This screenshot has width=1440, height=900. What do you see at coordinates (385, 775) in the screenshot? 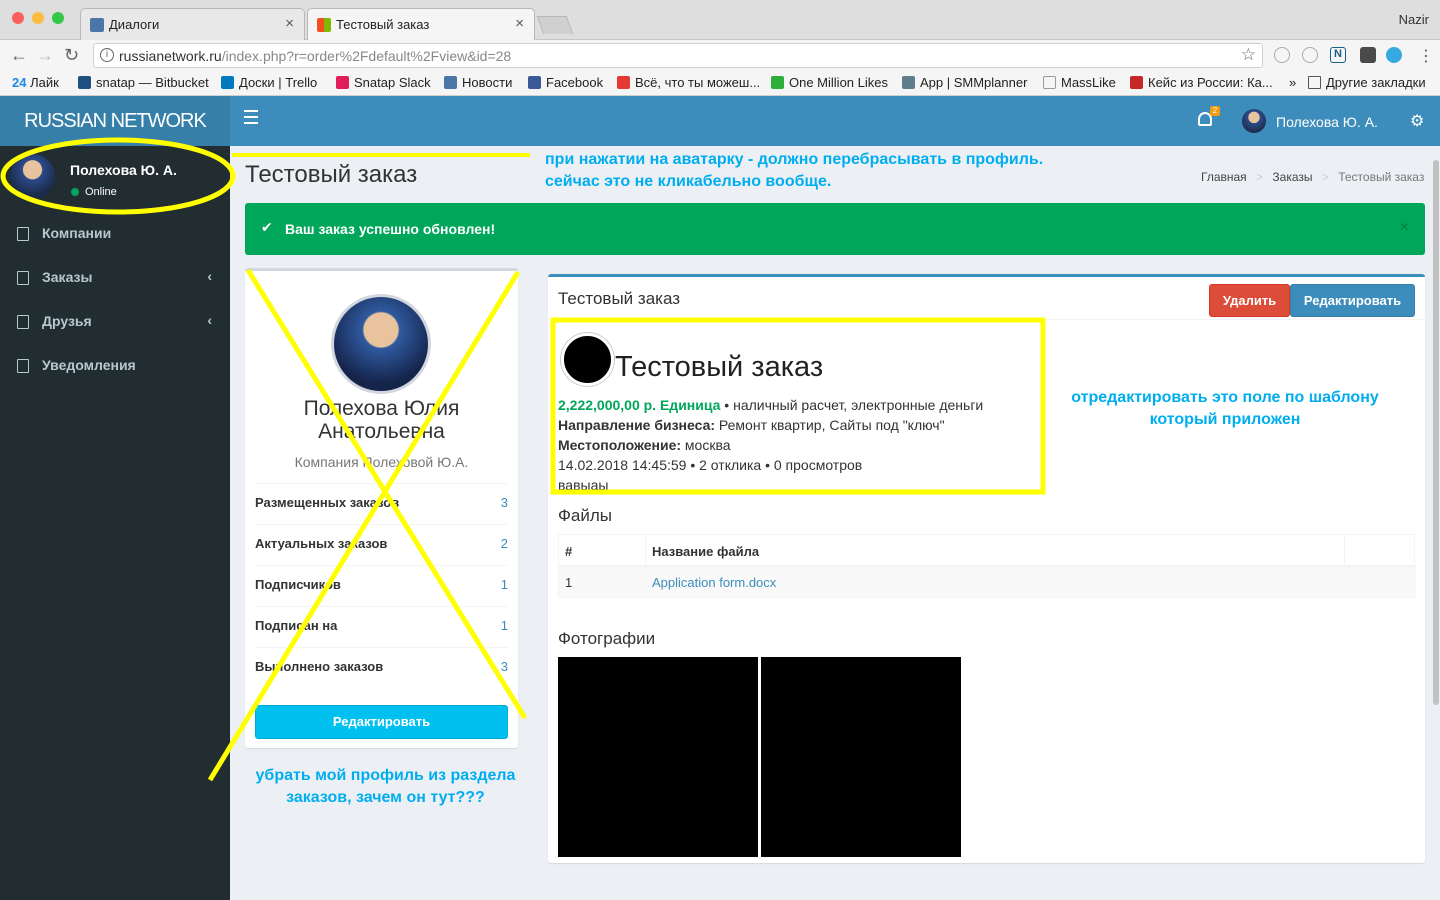
I see `annotation-profile-note-1: убрать мой профиль из раздела` at bounding box center [385, 775].